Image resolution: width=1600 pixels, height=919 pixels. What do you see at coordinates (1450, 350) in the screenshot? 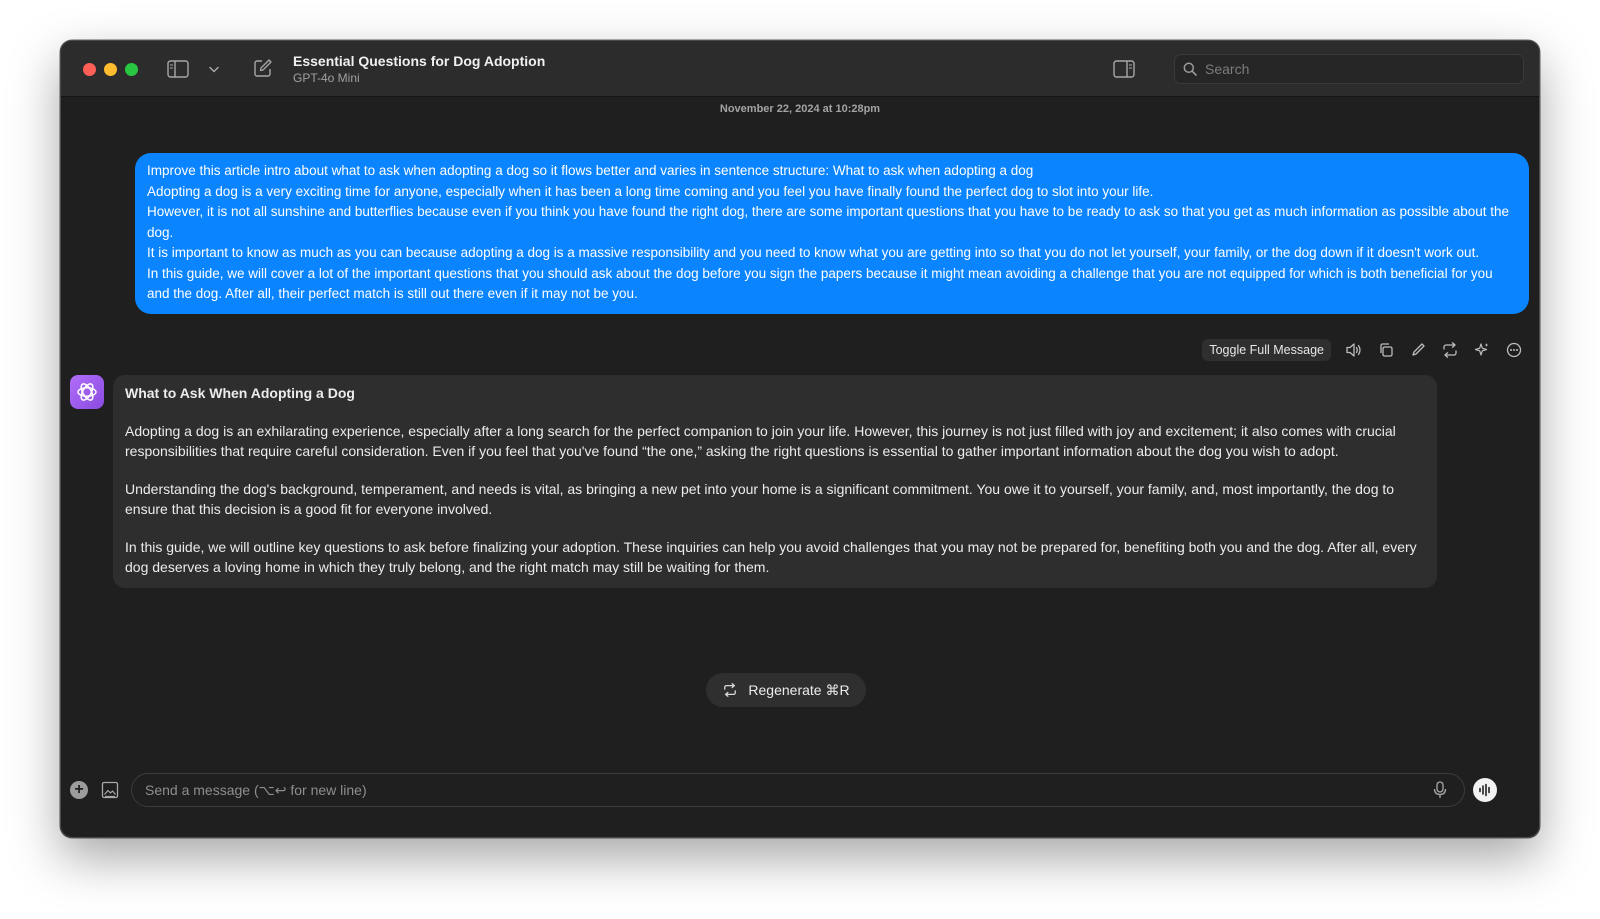
I see `retry-icon` at bounding box center [1450, 350].